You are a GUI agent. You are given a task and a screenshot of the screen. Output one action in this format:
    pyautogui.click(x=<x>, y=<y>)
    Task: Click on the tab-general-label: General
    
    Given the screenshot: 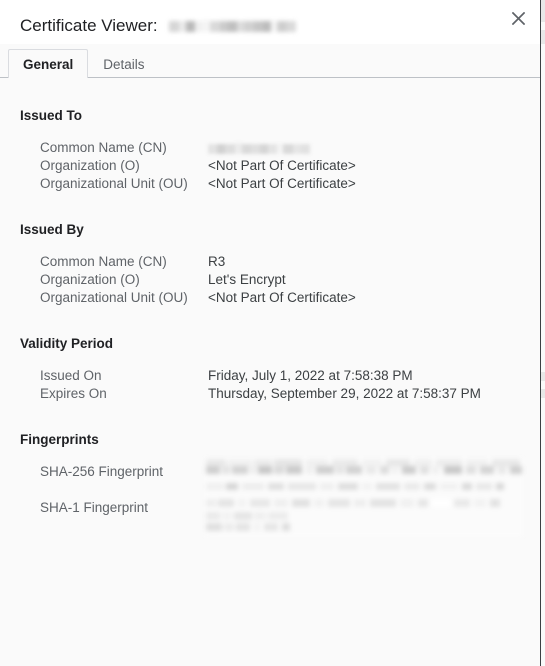 What is the action you would take?
    pyautogui.click(x=48, y=64)
    